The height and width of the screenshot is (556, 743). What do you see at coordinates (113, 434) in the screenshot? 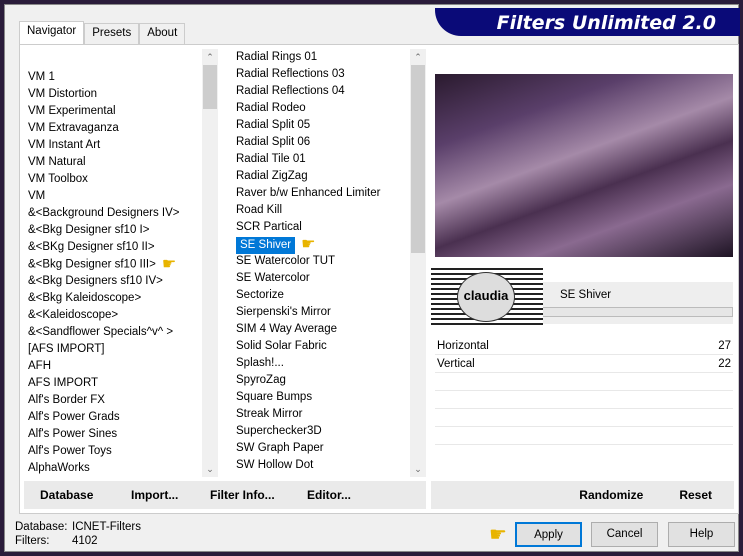
I see `list-item: Alf's Power Sines` at bounding box center [113, 434].